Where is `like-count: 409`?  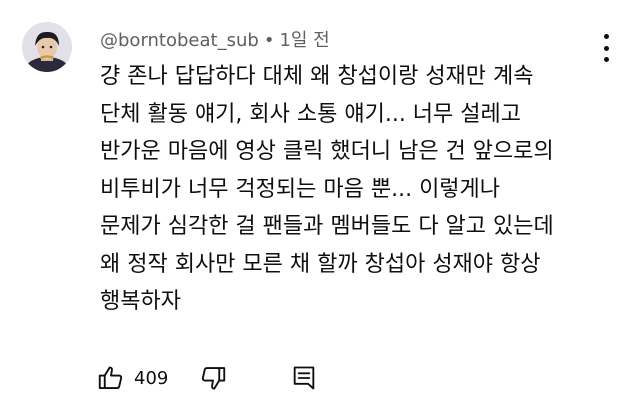 like-count: 409 is located at coordinates (151, 378).